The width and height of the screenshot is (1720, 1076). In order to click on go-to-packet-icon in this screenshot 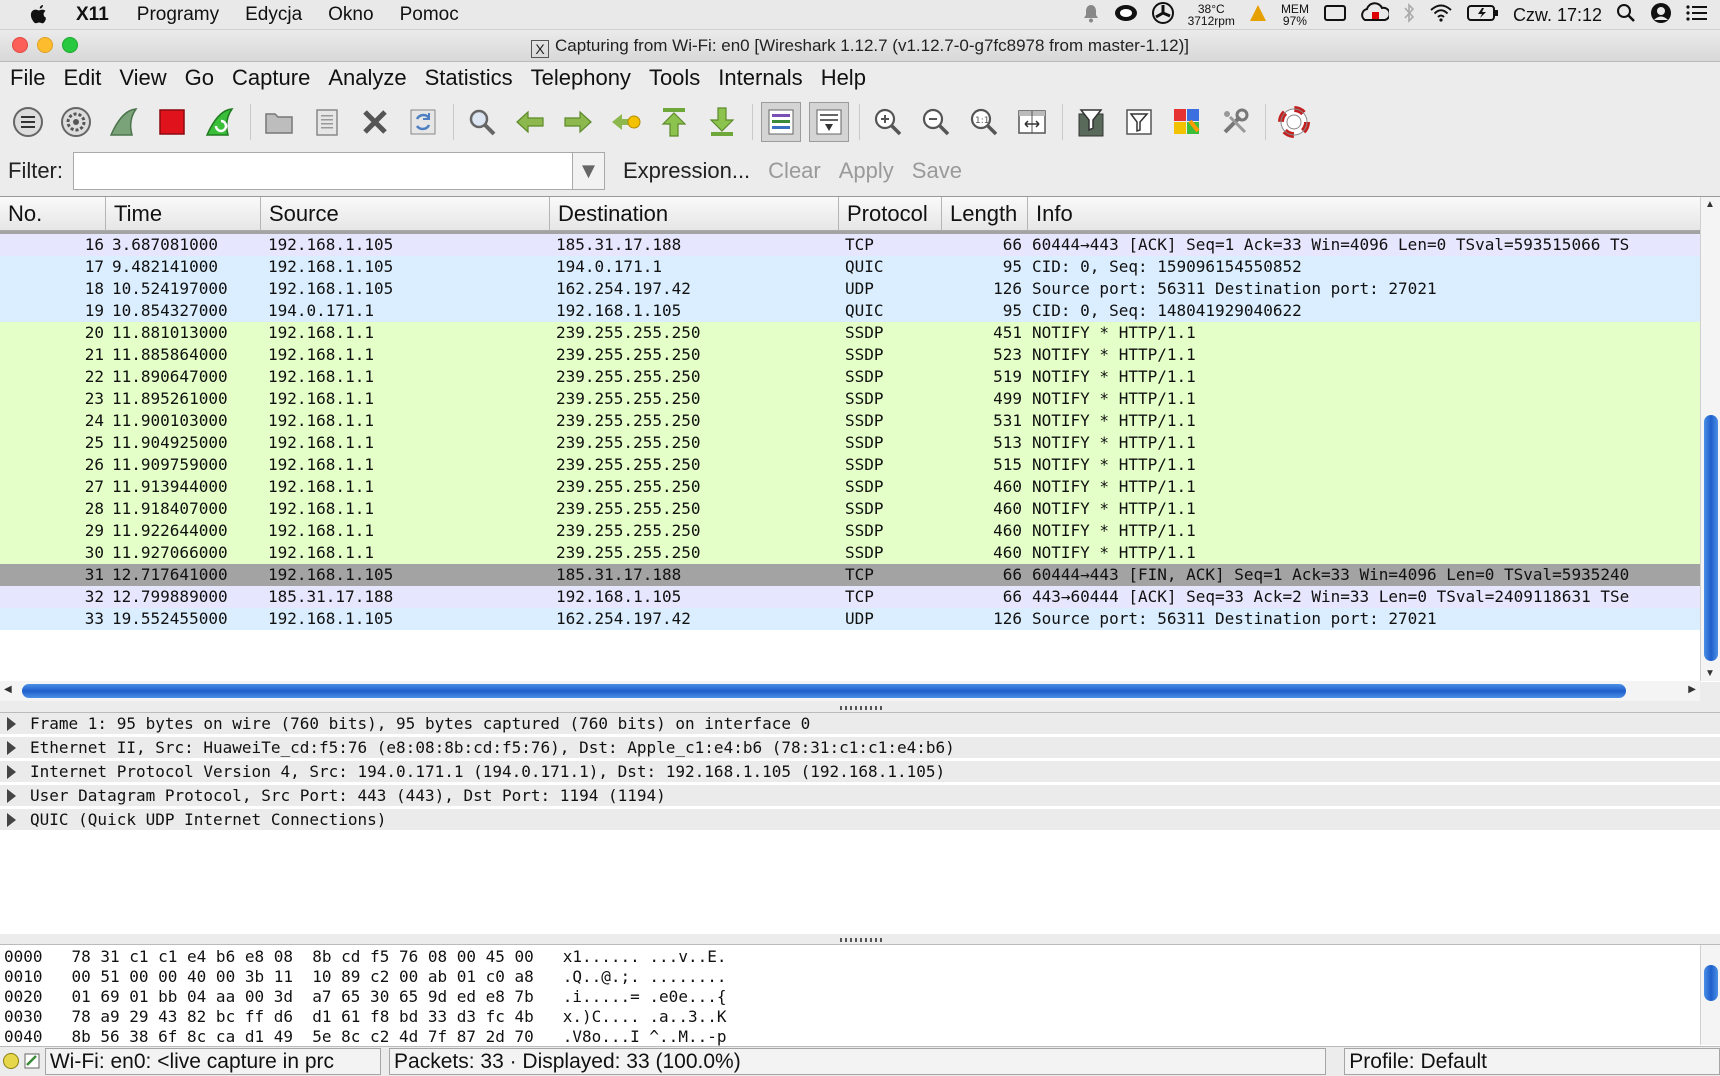, I will do `click(626, 122)`.